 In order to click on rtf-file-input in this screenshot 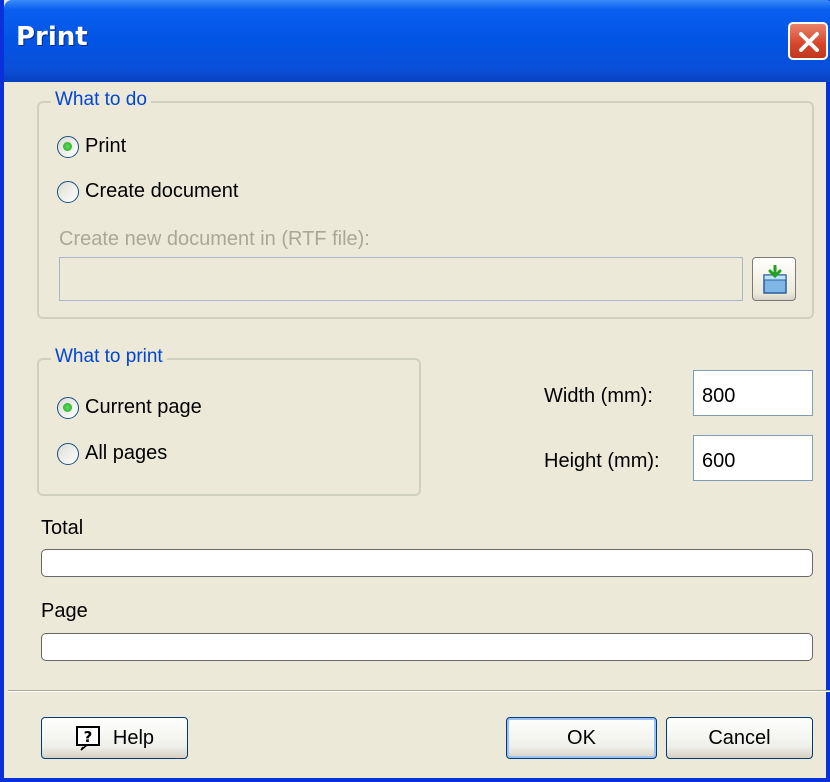, I will do `click(401, 279)`.